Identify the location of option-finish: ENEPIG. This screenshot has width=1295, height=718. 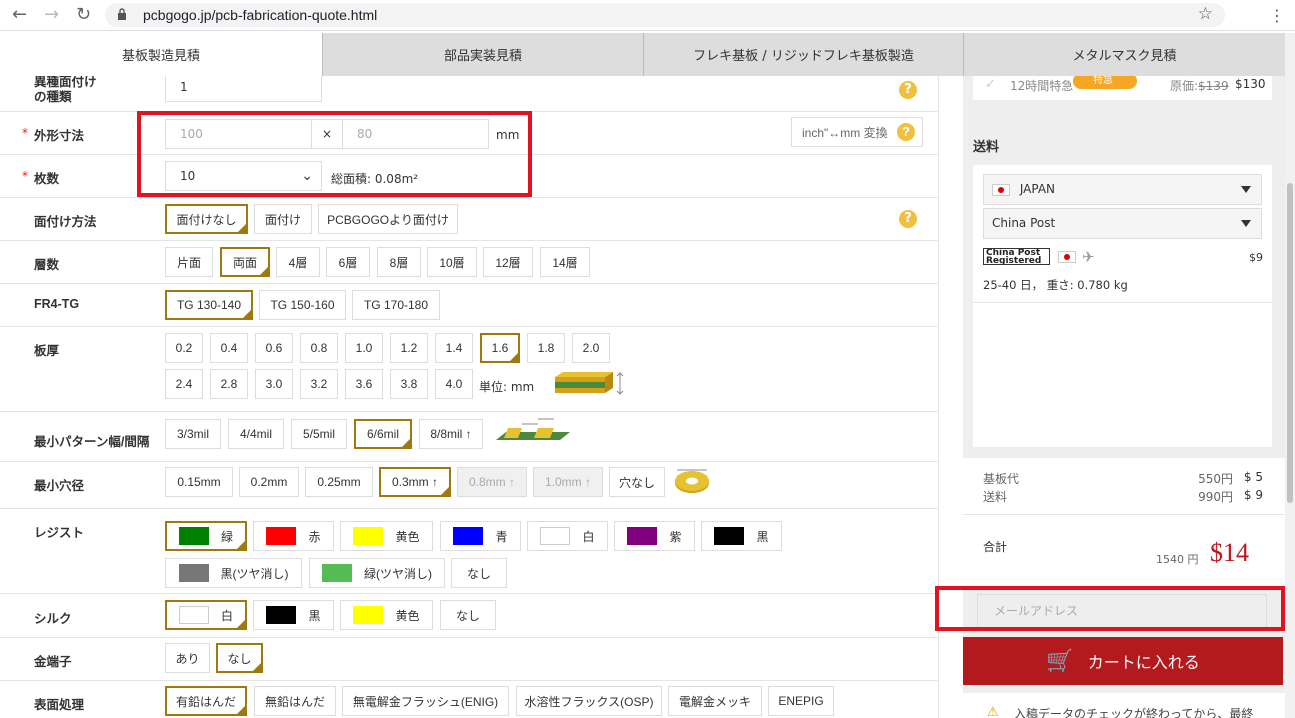
(801, 701).